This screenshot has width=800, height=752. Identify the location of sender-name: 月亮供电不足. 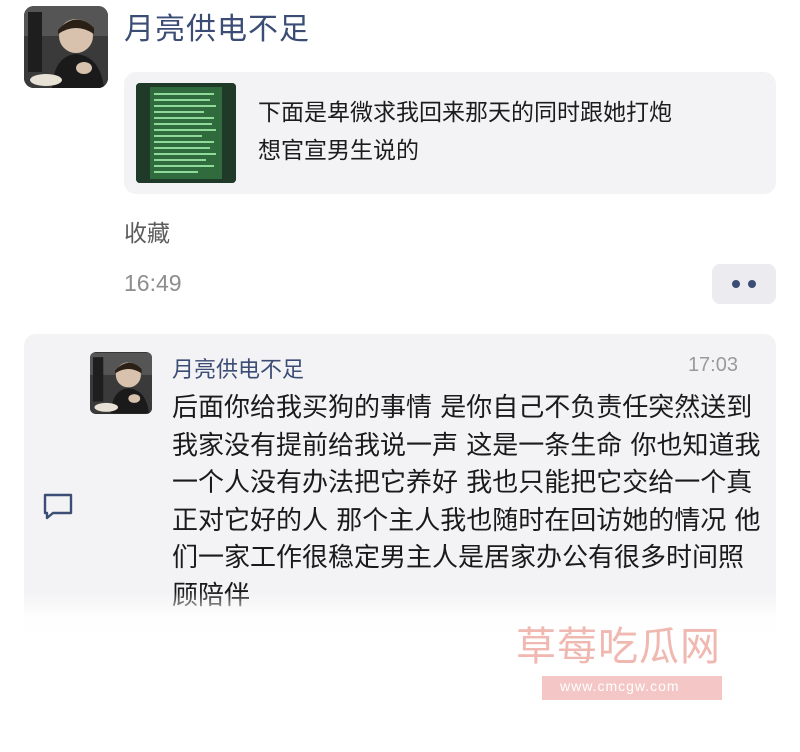
(217, 26).